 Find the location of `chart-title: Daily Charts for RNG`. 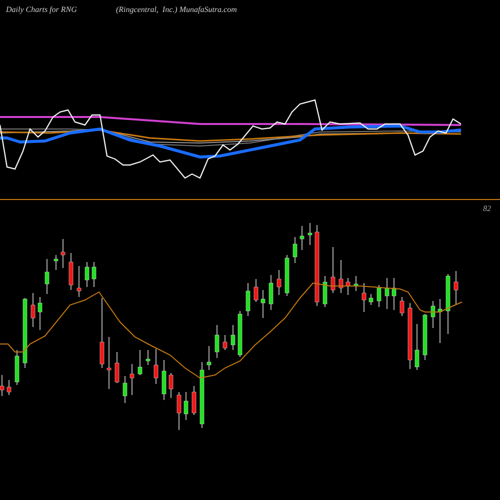

chart-title: Daily Charts for RNG is located at coordinates (41, 10).